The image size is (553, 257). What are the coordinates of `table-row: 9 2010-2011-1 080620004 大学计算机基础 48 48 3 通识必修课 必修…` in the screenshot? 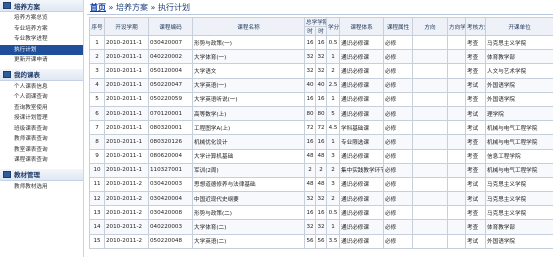 It's located at (321, 156).